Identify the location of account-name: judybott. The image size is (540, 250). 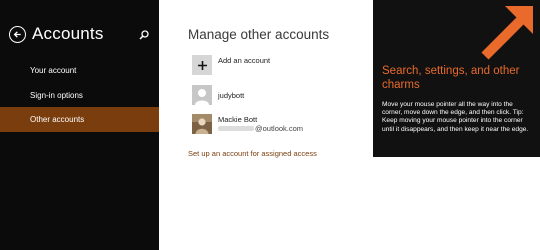
(231, 95).